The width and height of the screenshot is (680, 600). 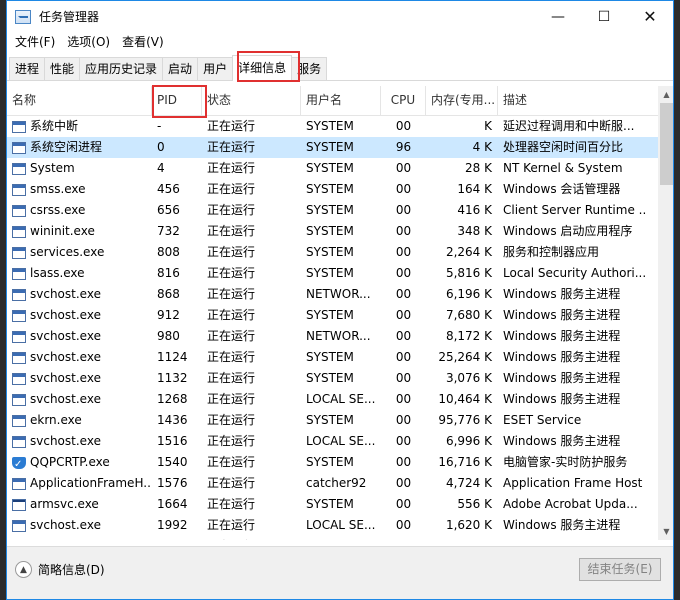 I want to click on close-button: ✕, so click(x=650, y=16).